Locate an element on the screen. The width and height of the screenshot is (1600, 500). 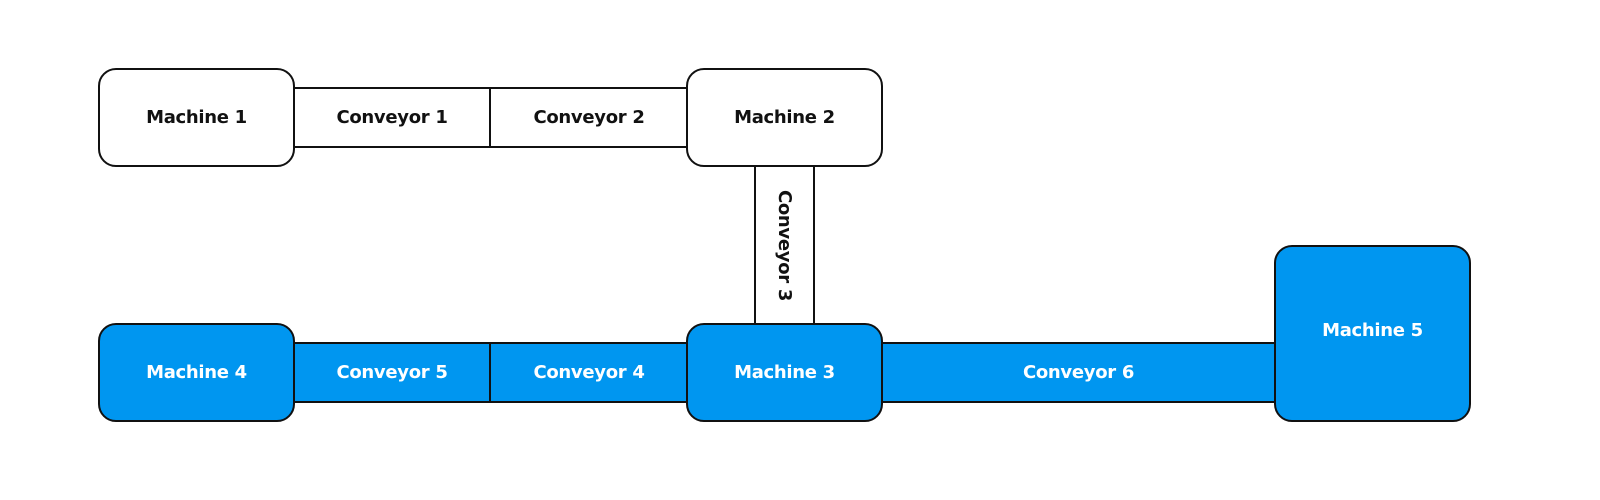
machine-1: Machine 1 is located at coordinates (196, 117).